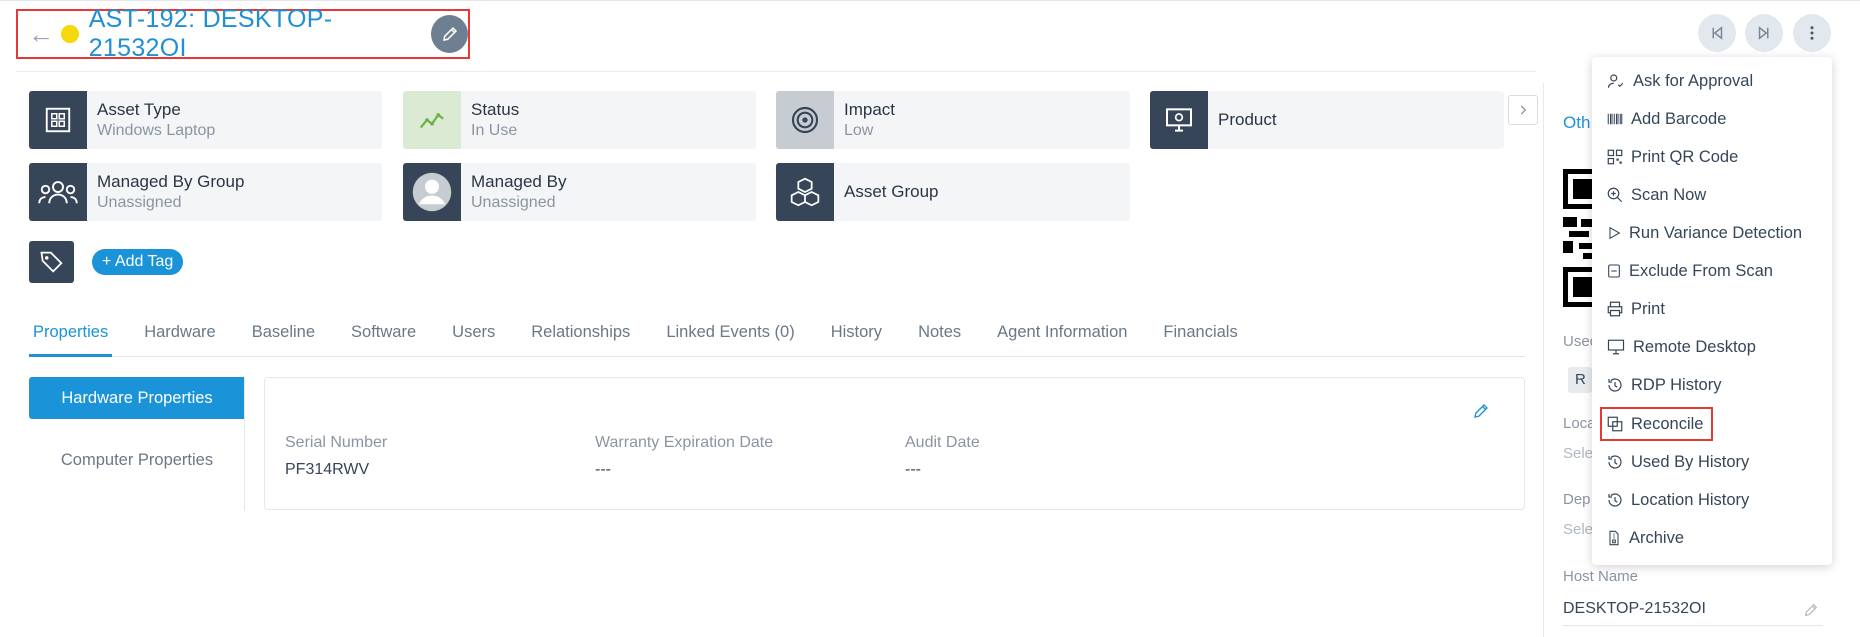 The width and height of the screenshot is (1860, 637). Describe the element at coordinates (171, 181) in the screenshot. I see `card-label: Managed By Group` at that location.